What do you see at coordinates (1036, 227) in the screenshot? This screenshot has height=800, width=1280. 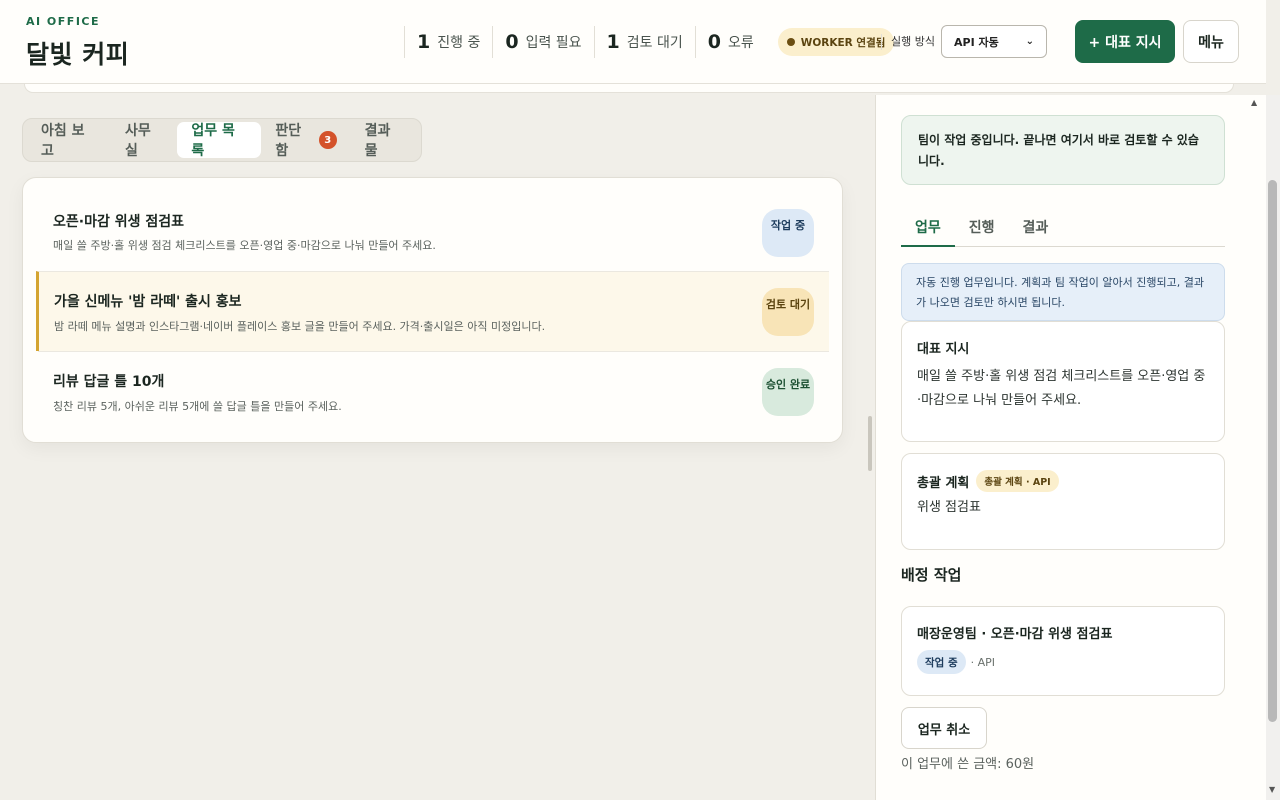 I see `tab-result: 결과` at bounding box center [1036, 227].